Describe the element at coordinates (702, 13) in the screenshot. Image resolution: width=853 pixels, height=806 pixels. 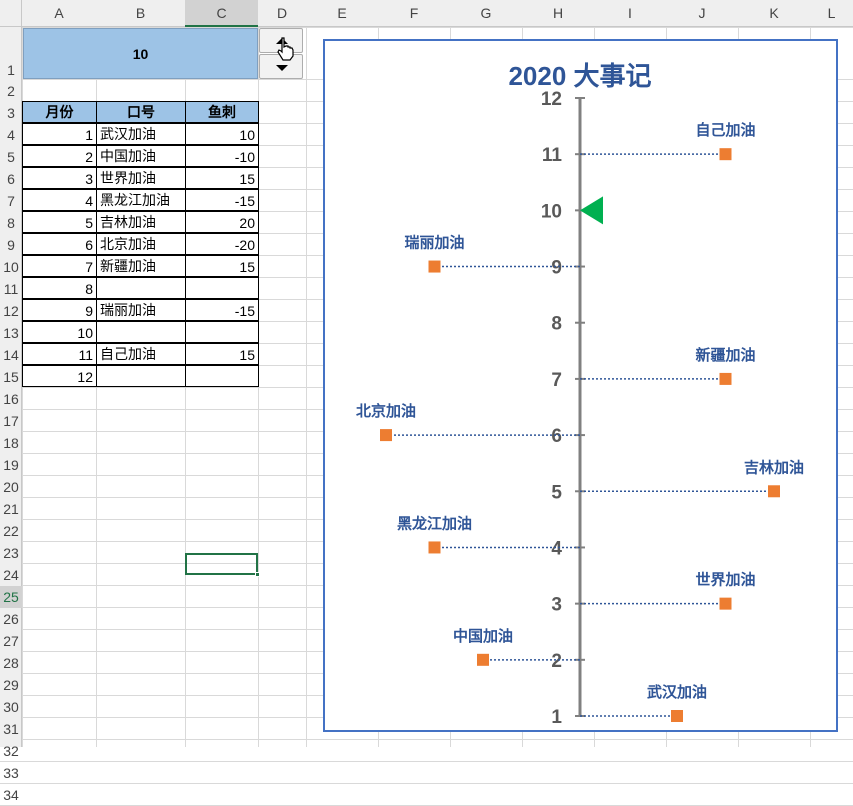
I see `column-header-j: J` at that location.